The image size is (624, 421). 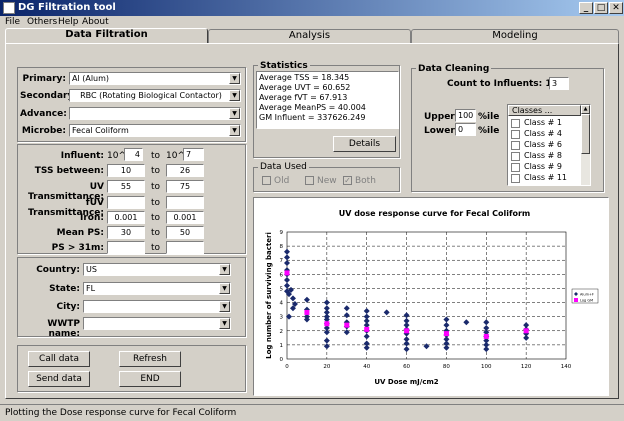 I want to click on iron-to-input: 0.001, so click(x=185, y=217).